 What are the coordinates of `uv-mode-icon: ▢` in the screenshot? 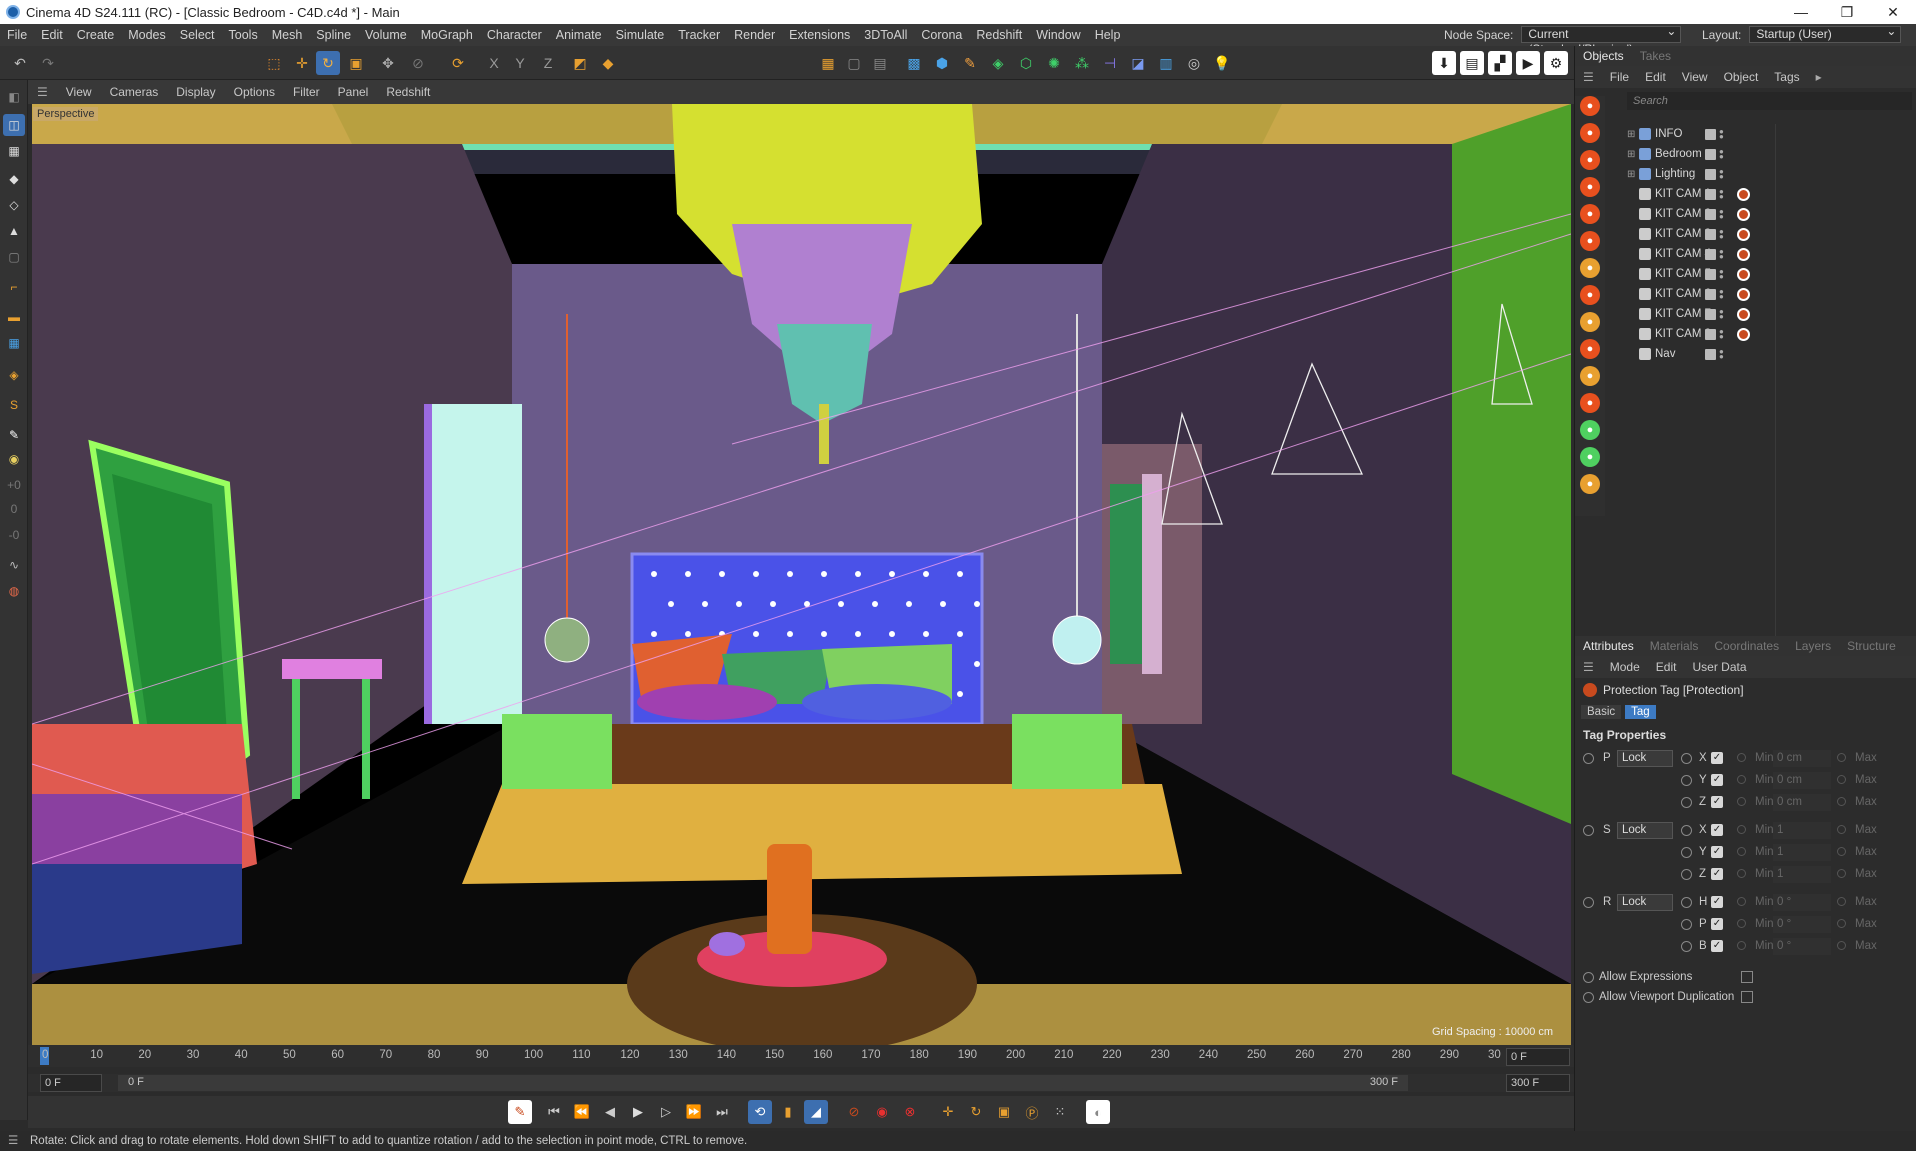 It's located at (14, 257).